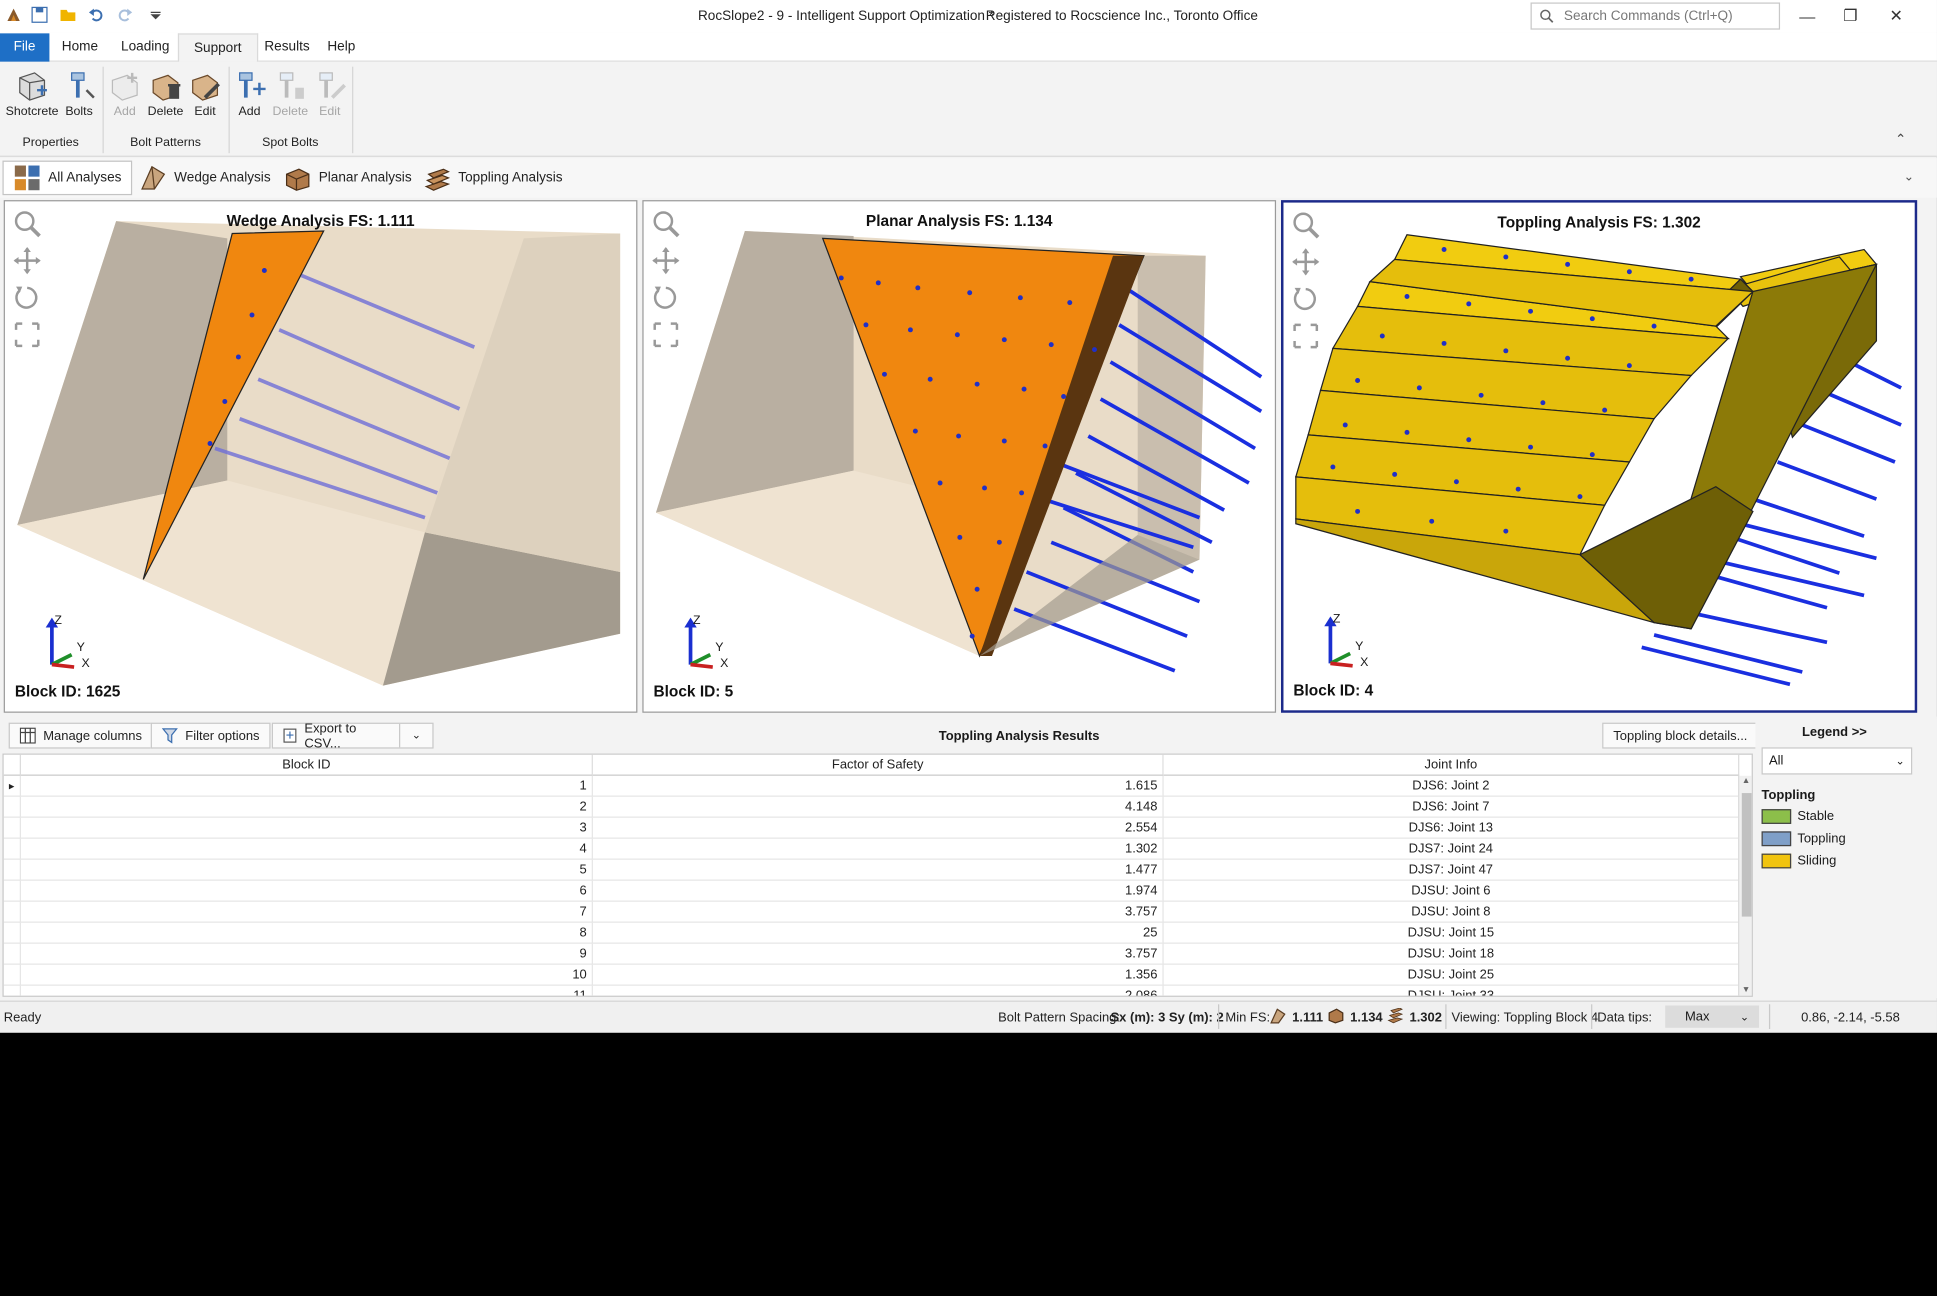 Image resolution: width=1937 pixels, height=1296 pixels. I want to click on group-spot-bolts-label: Spot Bolts, so click(290, 142).